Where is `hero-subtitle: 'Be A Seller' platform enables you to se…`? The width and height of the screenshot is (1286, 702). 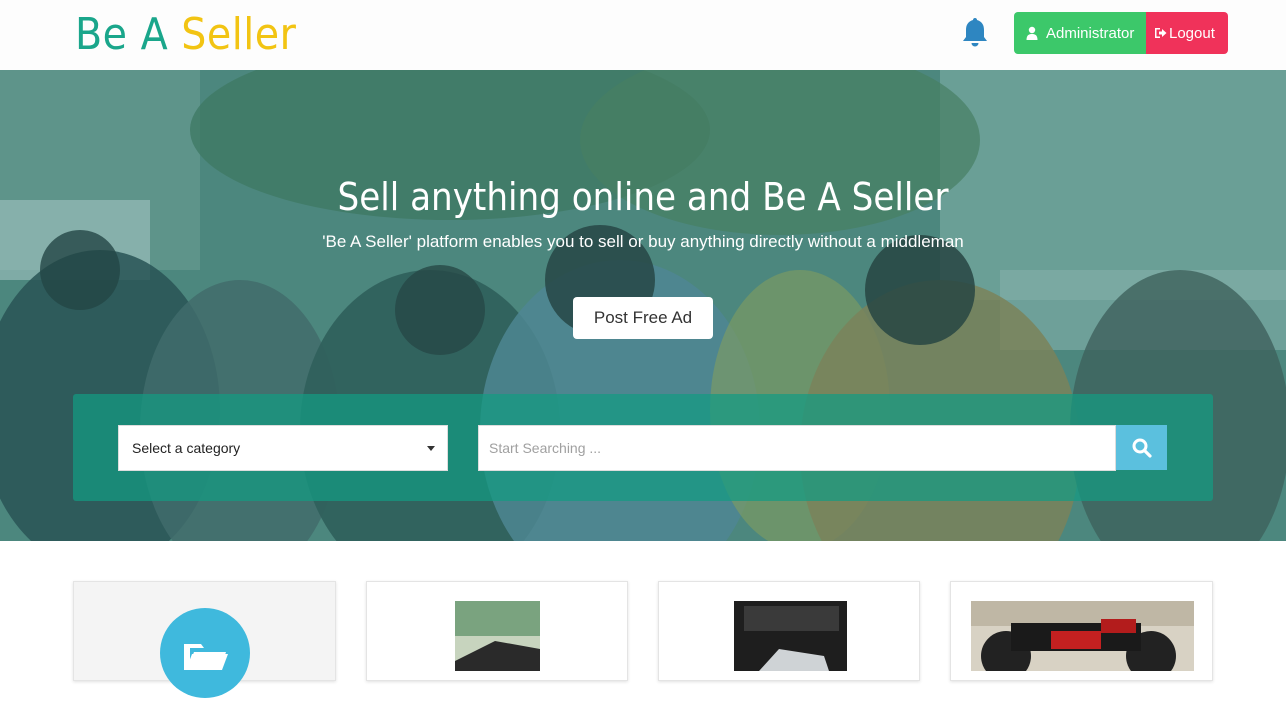
hero-subtitle: 'Be A Seller' platform enables you to se… is located at coordinates (643, 241).